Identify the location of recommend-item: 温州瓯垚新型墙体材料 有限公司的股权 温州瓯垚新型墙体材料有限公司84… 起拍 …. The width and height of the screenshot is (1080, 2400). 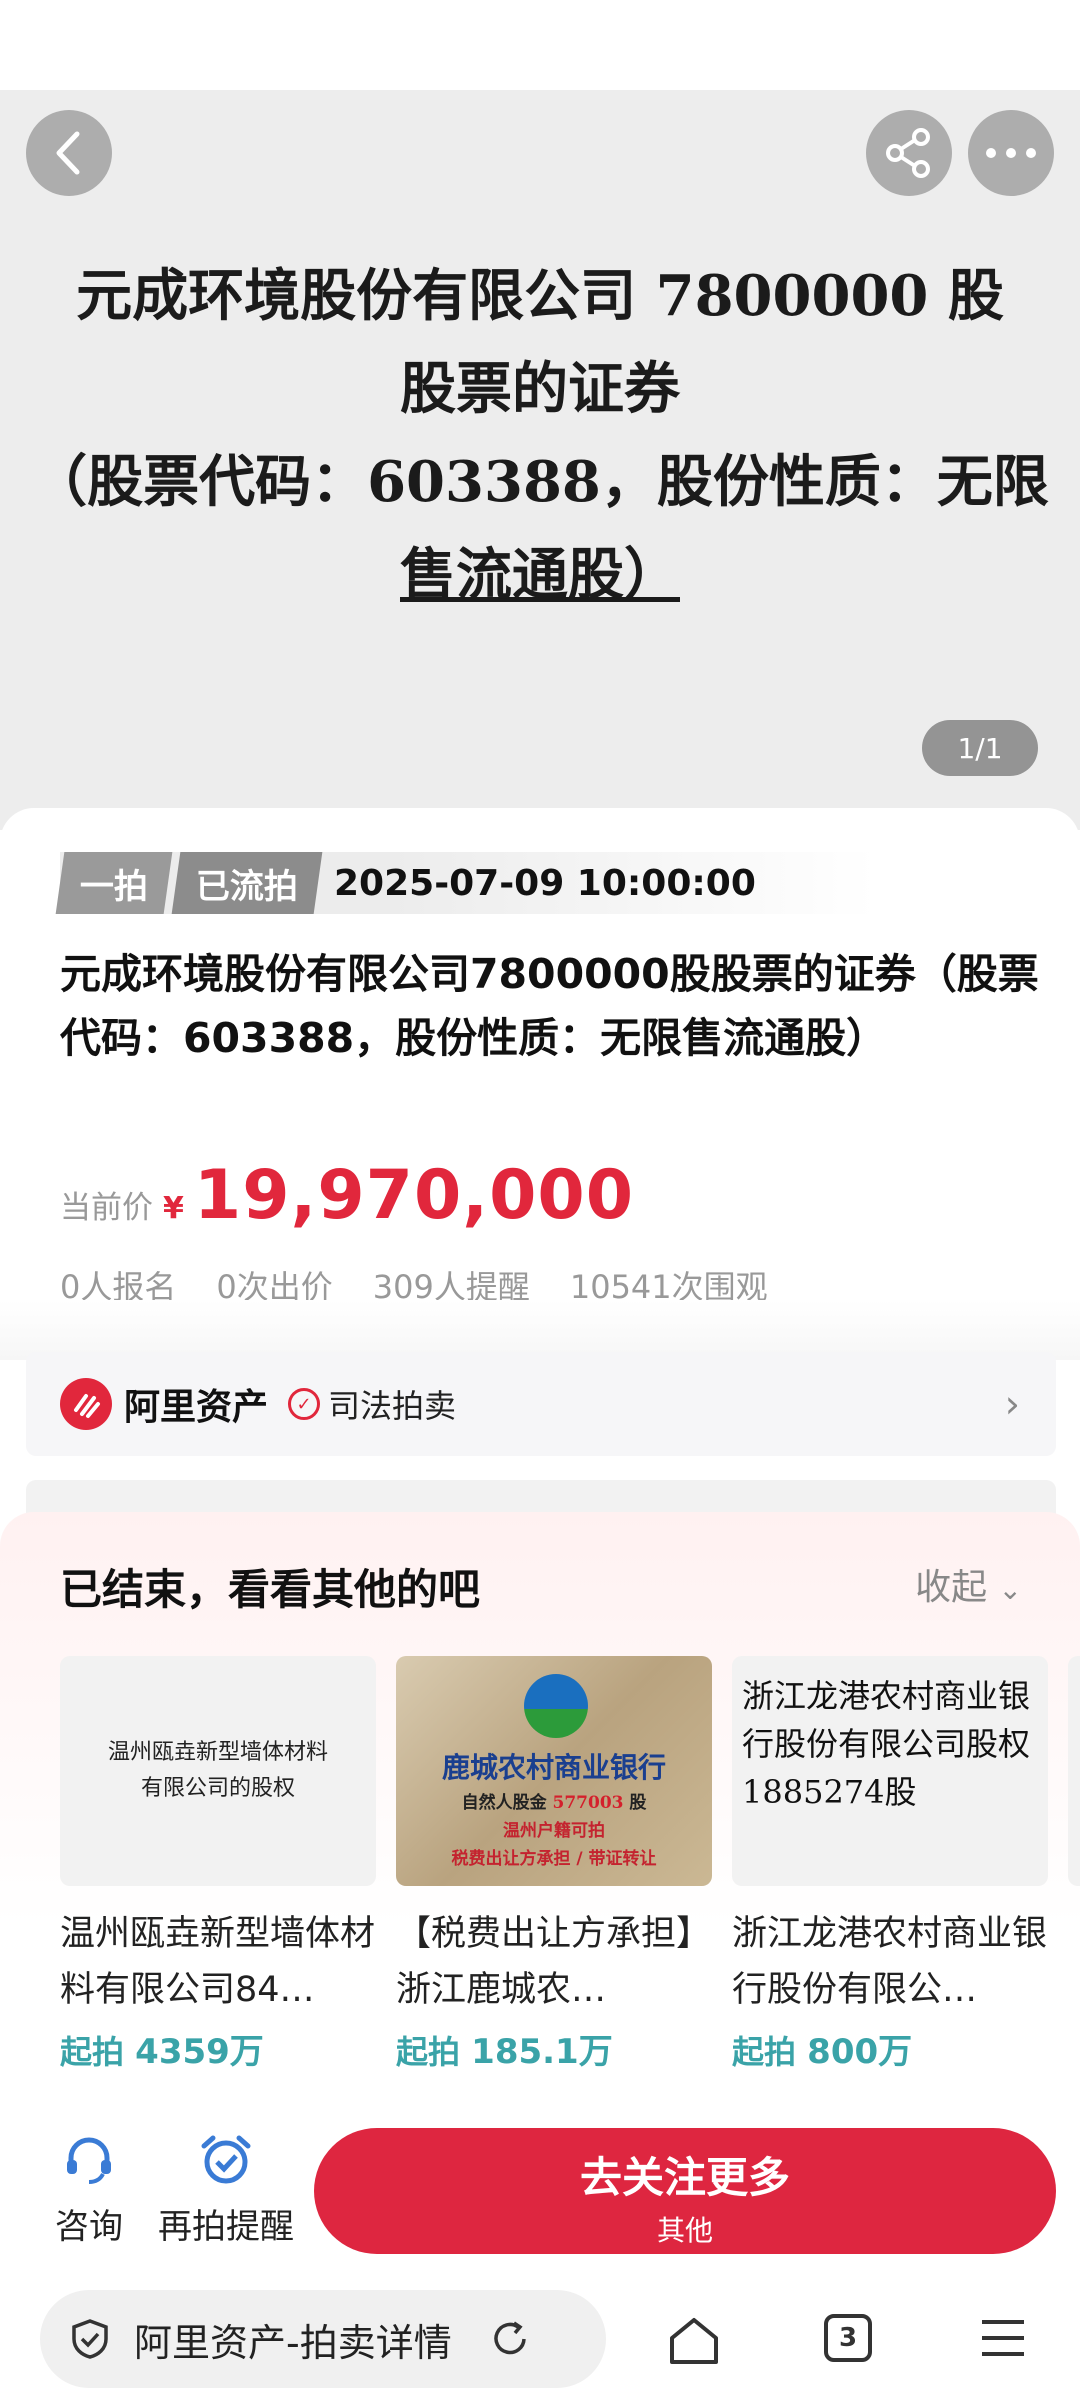
(218, 1864).